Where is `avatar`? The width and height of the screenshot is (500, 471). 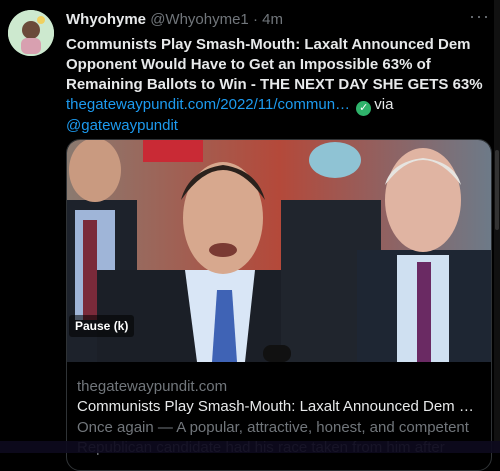 avatar is located at coordinates (31, 33).